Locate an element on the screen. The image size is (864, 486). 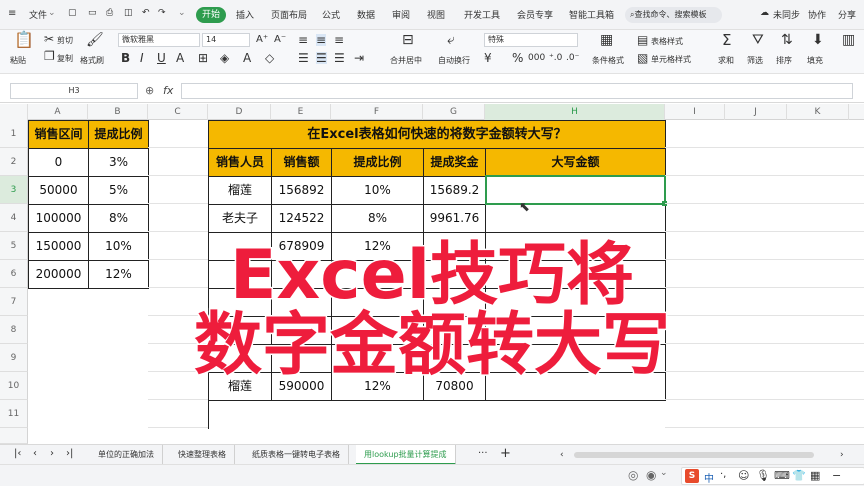
collab-button: 协作 is located at coordinates (817, 14).